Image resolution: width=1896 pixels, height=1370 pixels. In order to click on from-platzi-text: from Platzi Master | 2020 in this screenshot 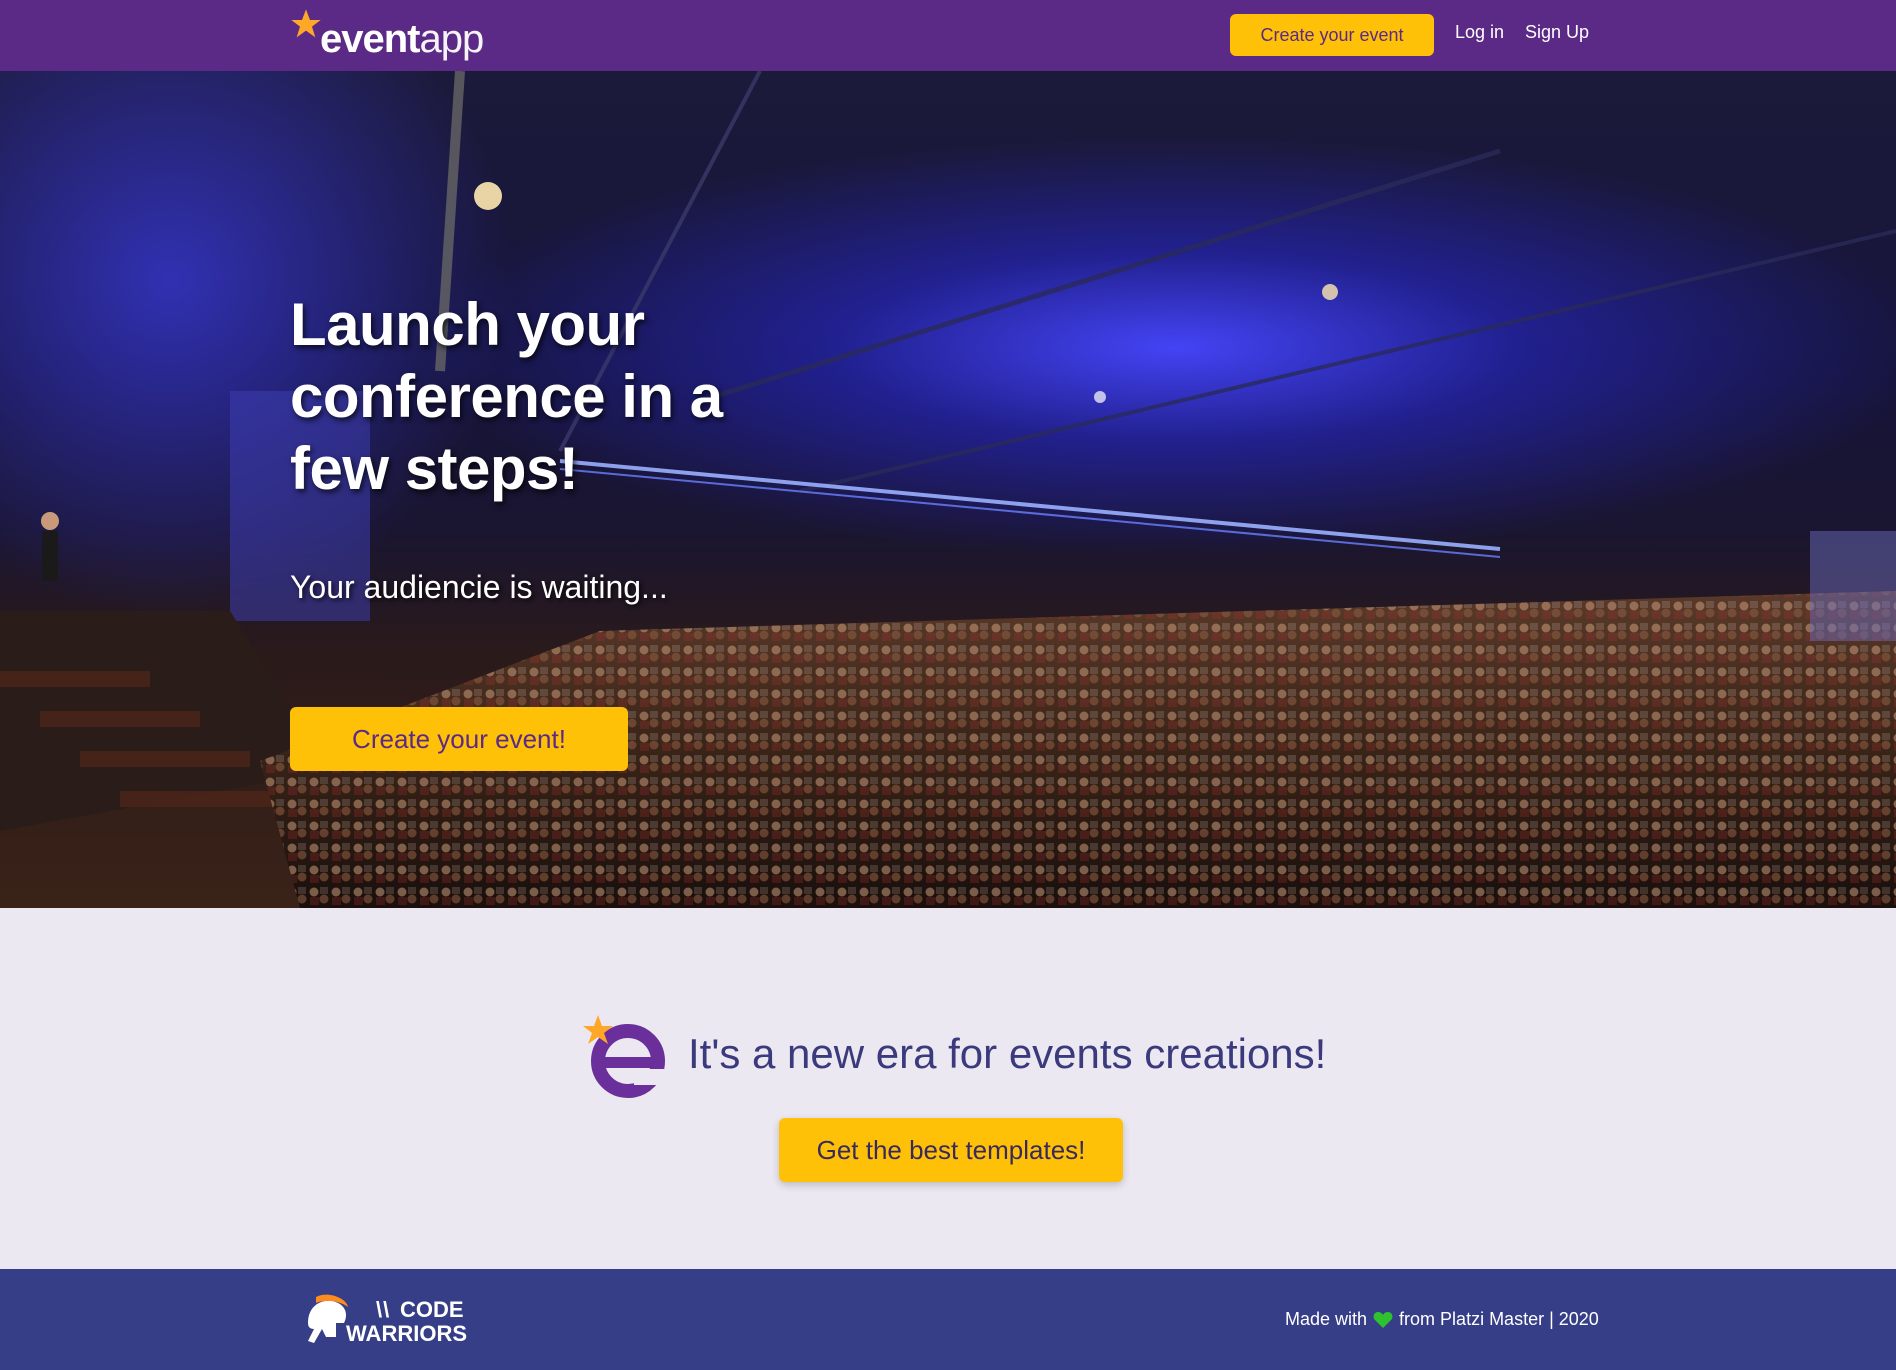, I will do `click(1499, 1319)`.